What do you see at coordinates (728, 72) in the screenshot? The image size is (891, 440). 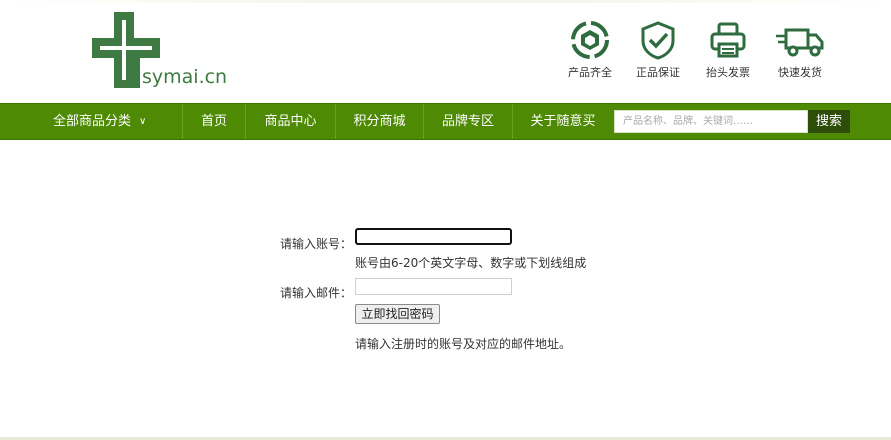 I see `feature-label: 抬头发票` at bounding box center [728, 72].